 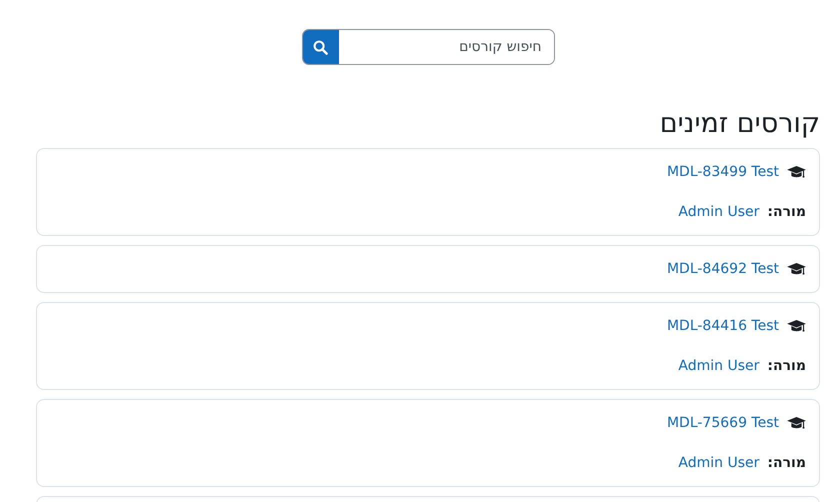 I want to click on course-link: MDL-84416 Test, so click(x=722, y=326).